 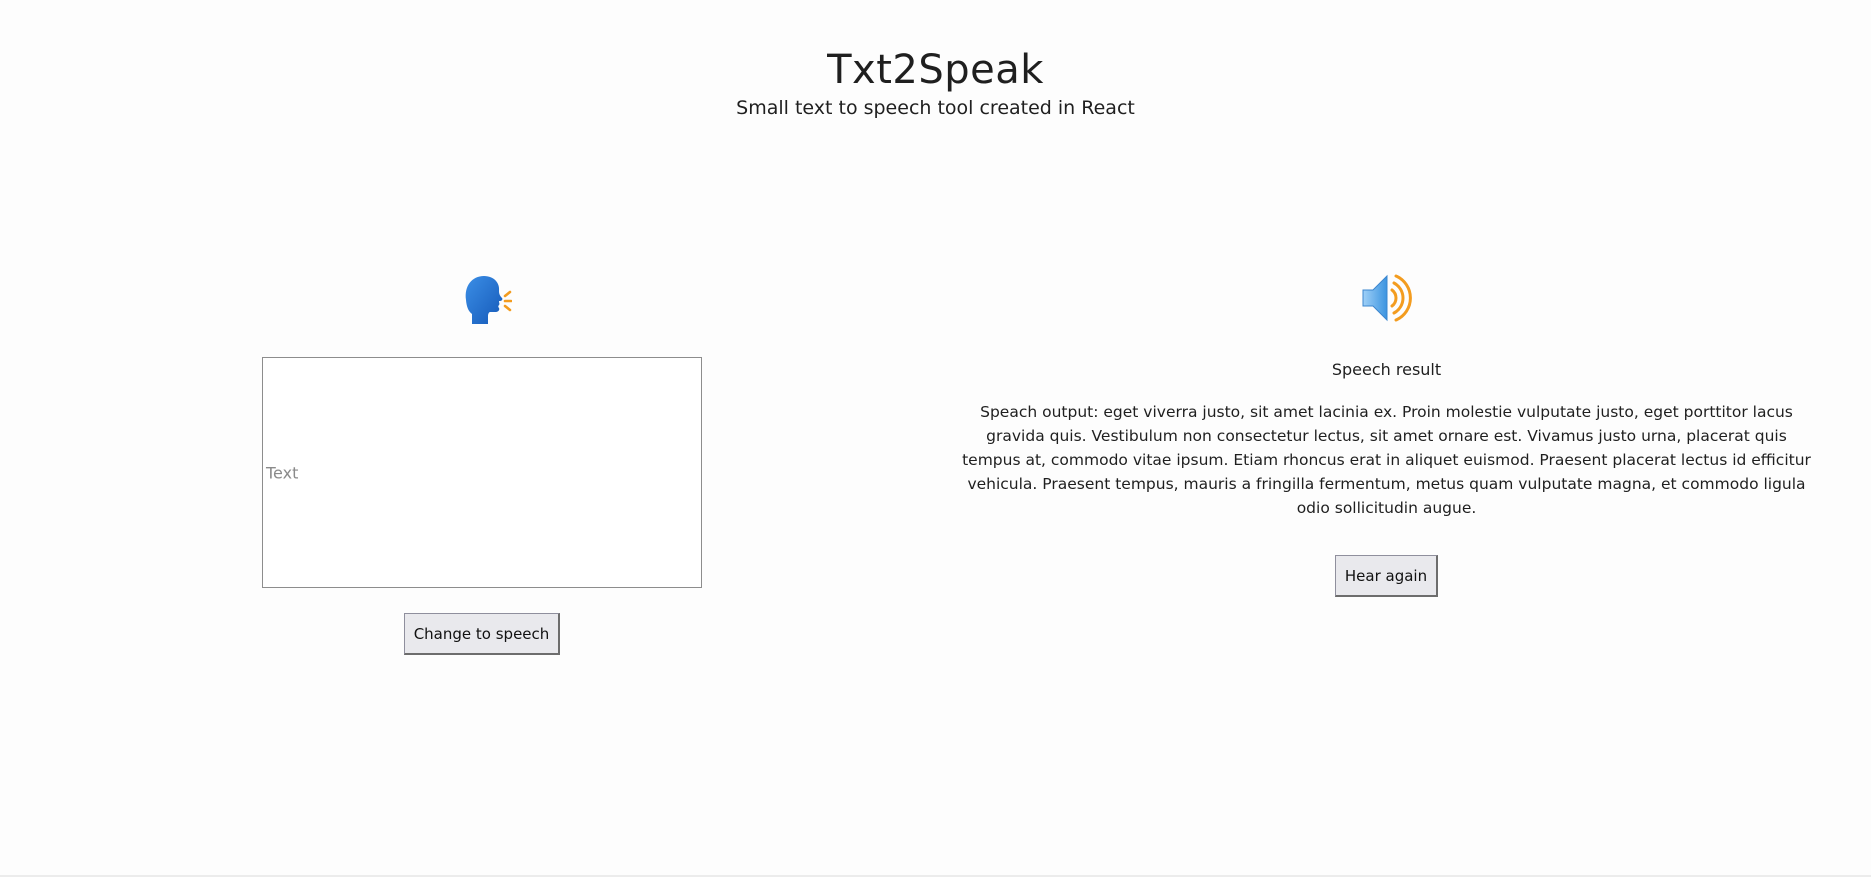 What do you see at coordinates (482, 298) in the screenshot?
I see `speaking-head-icon` at bounding box center [482, 298].